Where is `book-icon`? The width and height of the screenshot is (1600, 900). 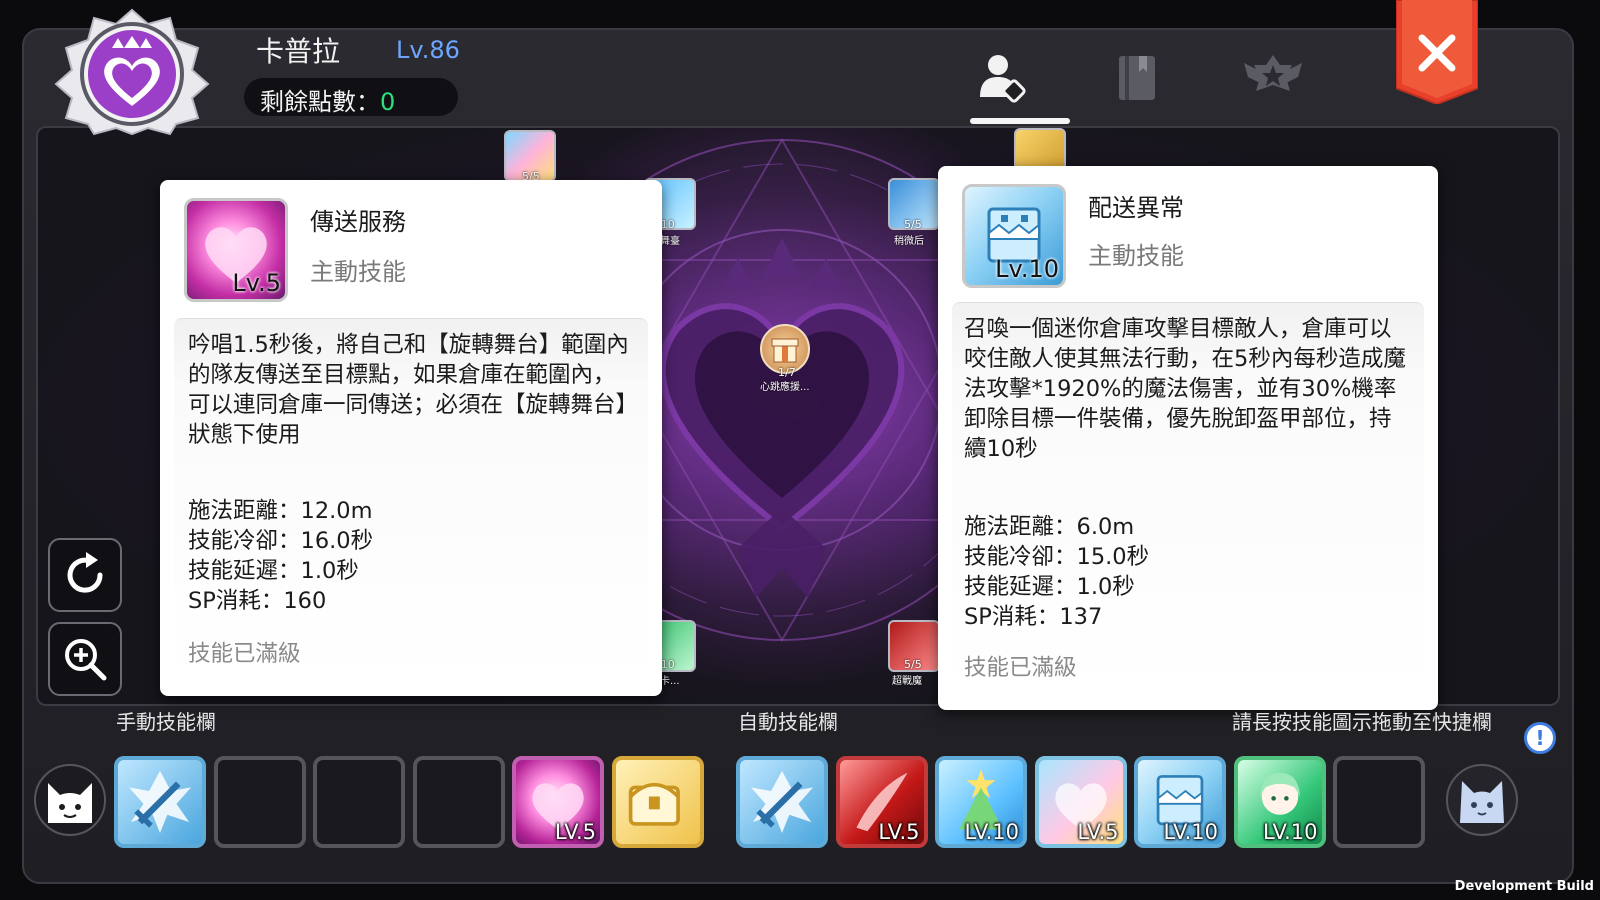 book-icon is located at coordinates (1137, 78).